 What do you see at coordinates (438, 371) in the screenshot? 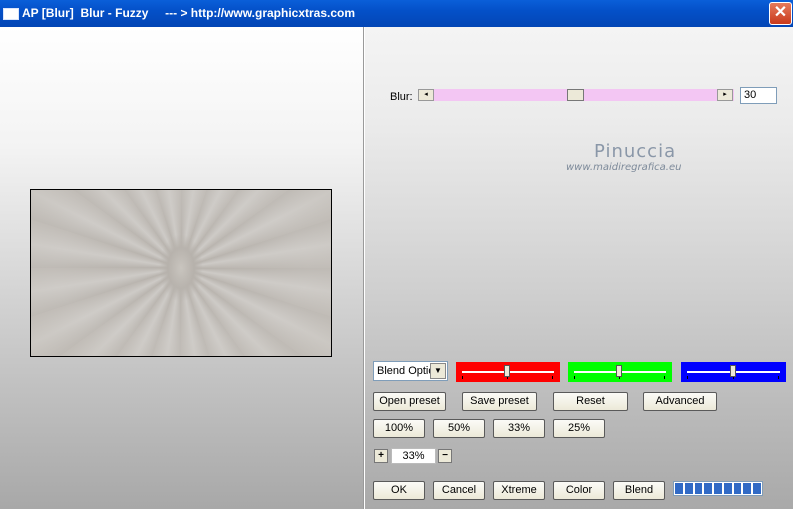
I see `chevron-down-icon: ▼` at bounding box center [438, 371].